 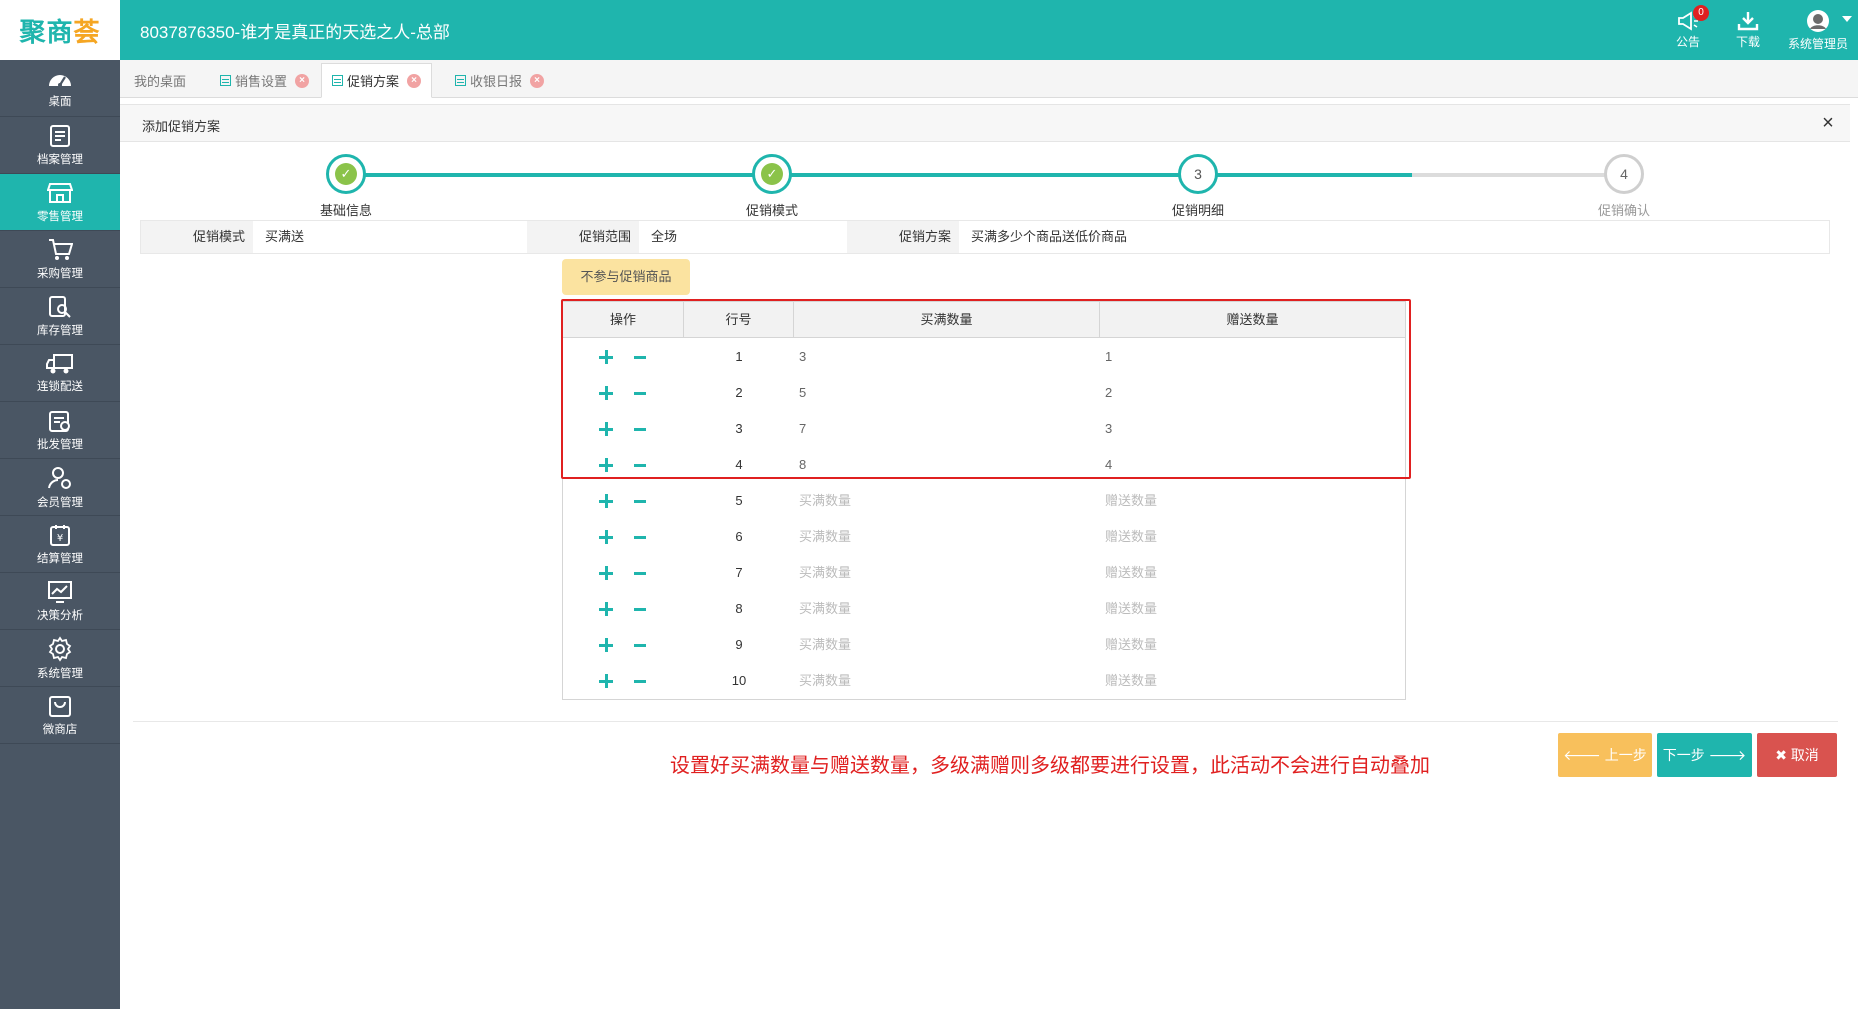 I want to click on sidebar-item-retail: 零售管理, so click(x=60, y=202).